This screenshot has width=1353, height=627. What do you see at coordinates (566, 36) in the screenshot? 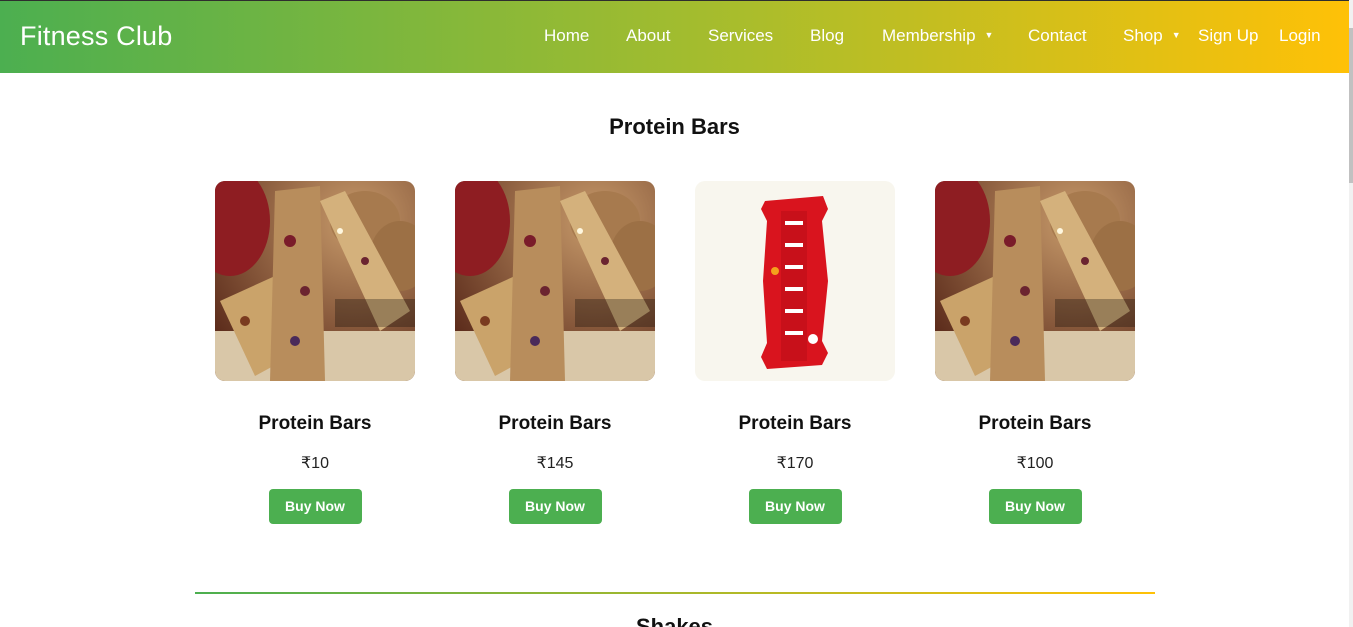
I see `nav-home: Home` at bounding box center [566, 36].